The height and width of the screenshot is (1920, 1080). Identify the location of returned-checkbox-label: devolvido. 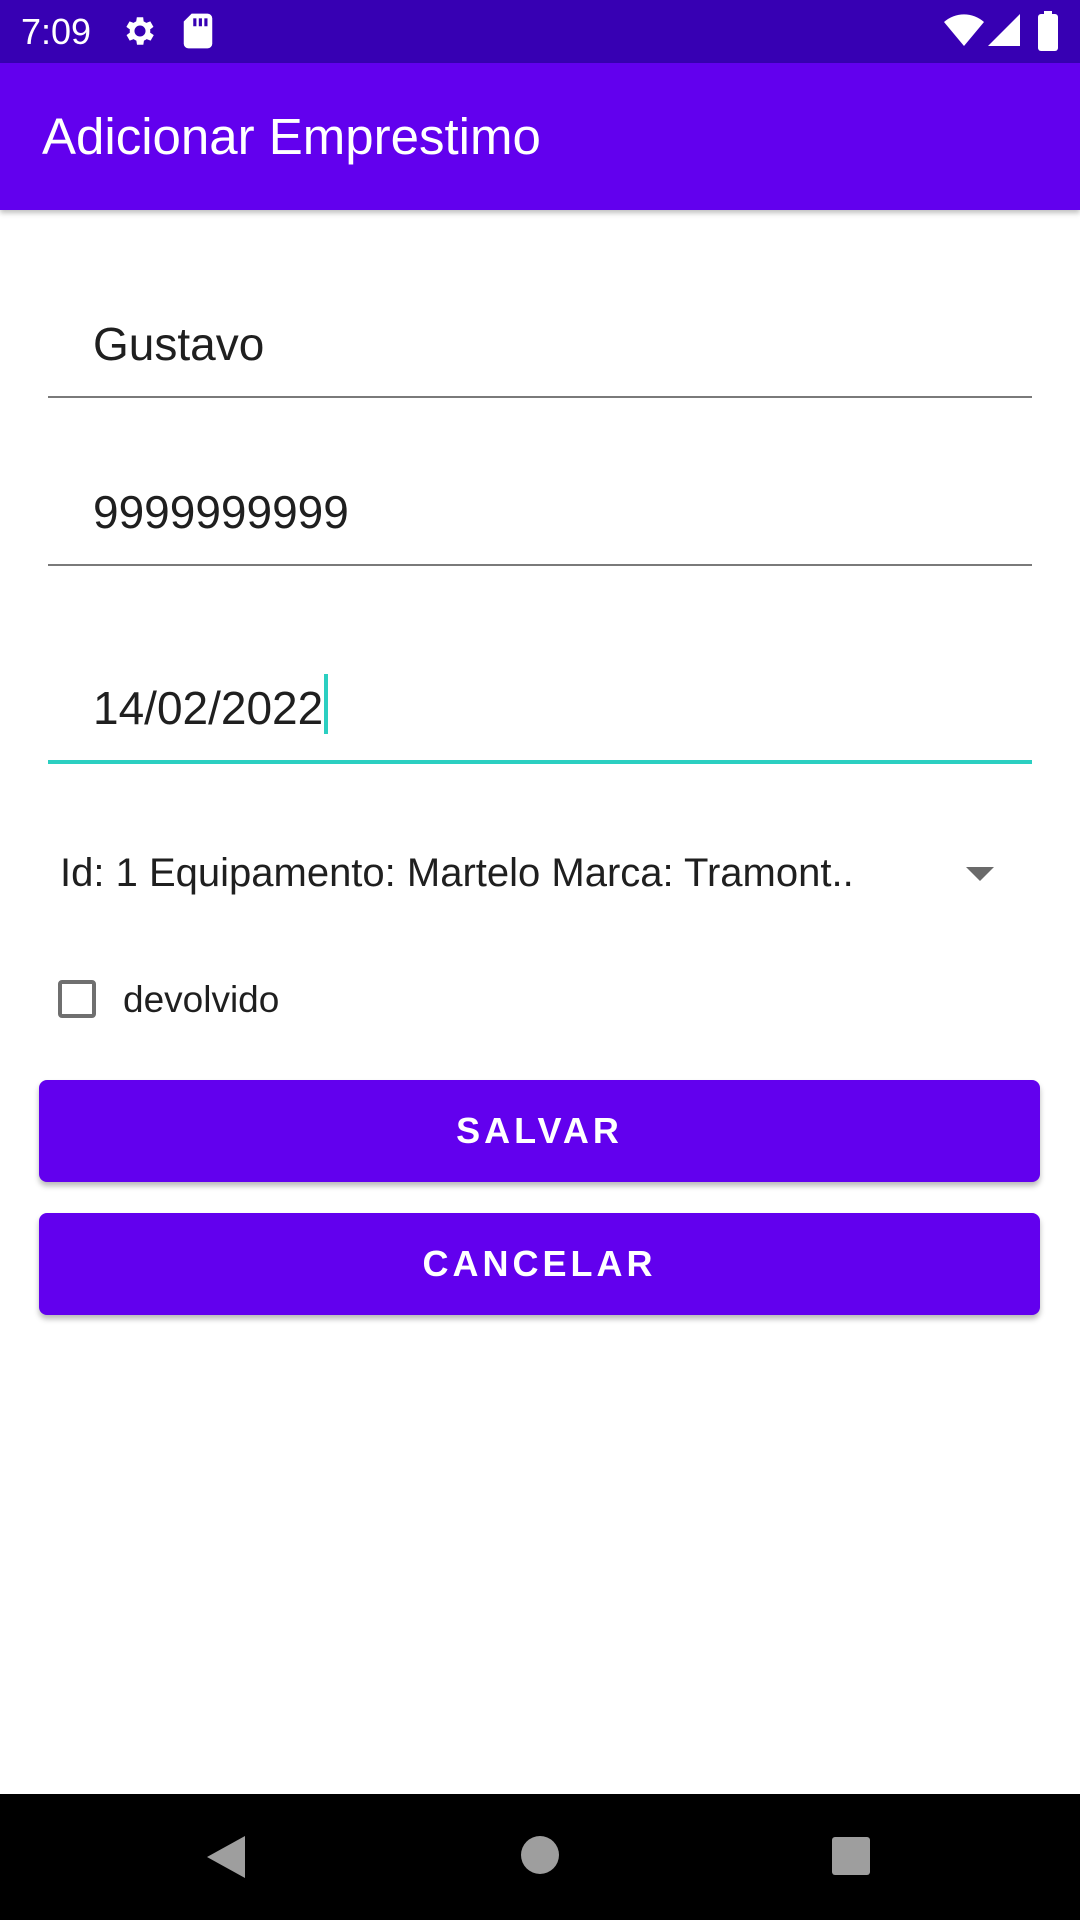
(201, 999).